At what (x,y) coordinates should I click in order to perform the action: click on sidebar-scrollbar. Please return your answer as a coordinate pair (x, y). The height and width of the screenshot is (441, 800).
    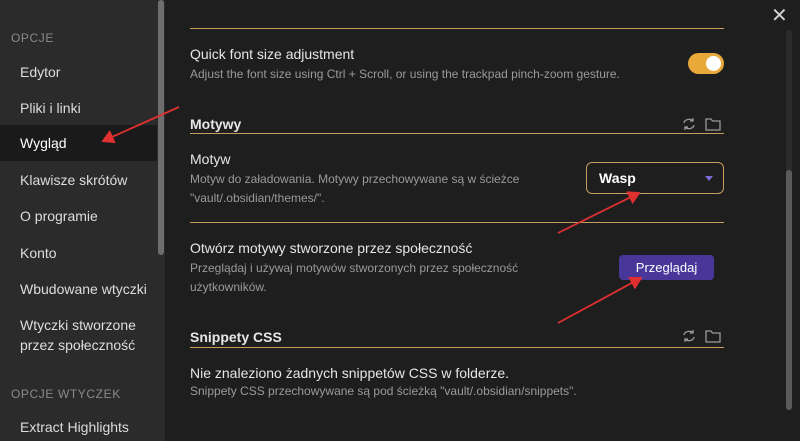
    Looking at the image, I should click on (161, 220).